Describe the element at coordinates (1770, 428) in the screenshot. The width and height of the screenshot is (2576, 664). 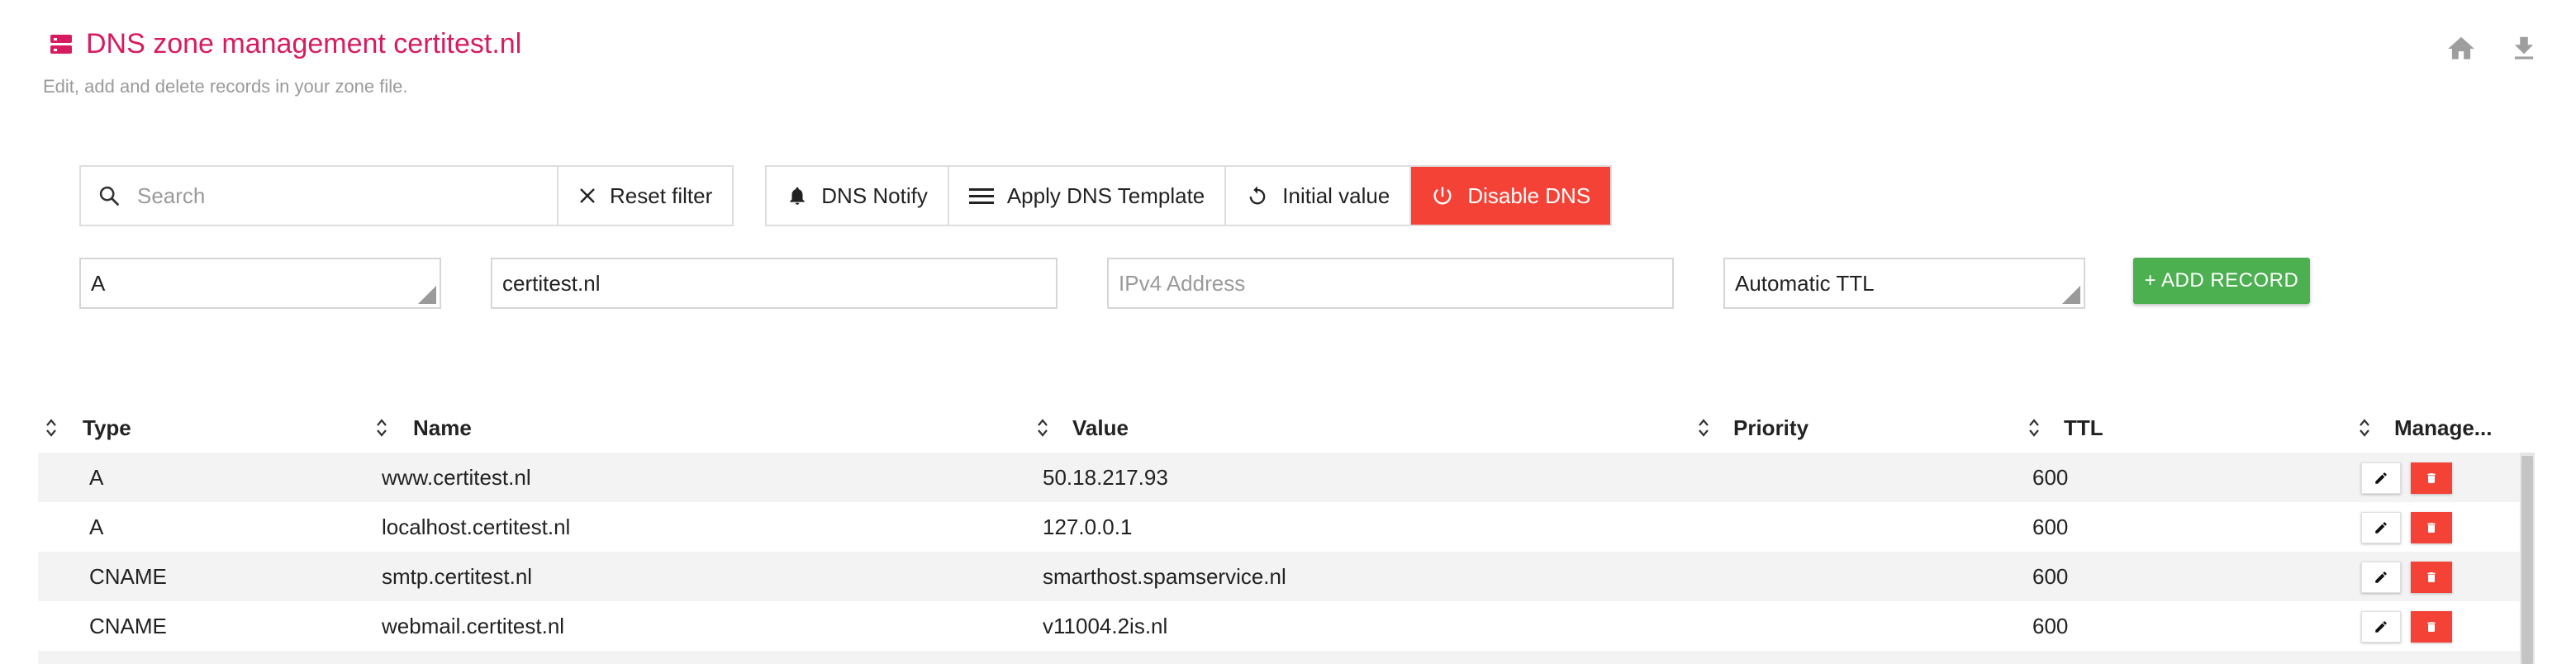
I see `column-header-priority: Priority` at that location.